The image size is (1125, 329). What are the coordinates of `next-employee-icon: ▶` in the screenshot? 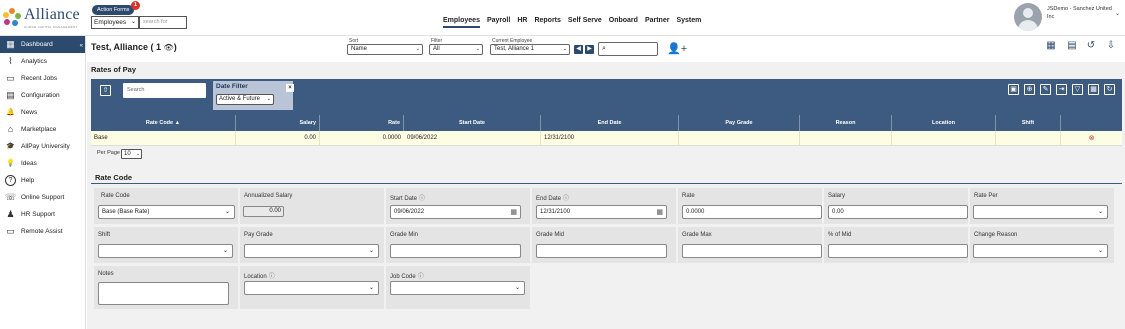 It's located at (589, 49).